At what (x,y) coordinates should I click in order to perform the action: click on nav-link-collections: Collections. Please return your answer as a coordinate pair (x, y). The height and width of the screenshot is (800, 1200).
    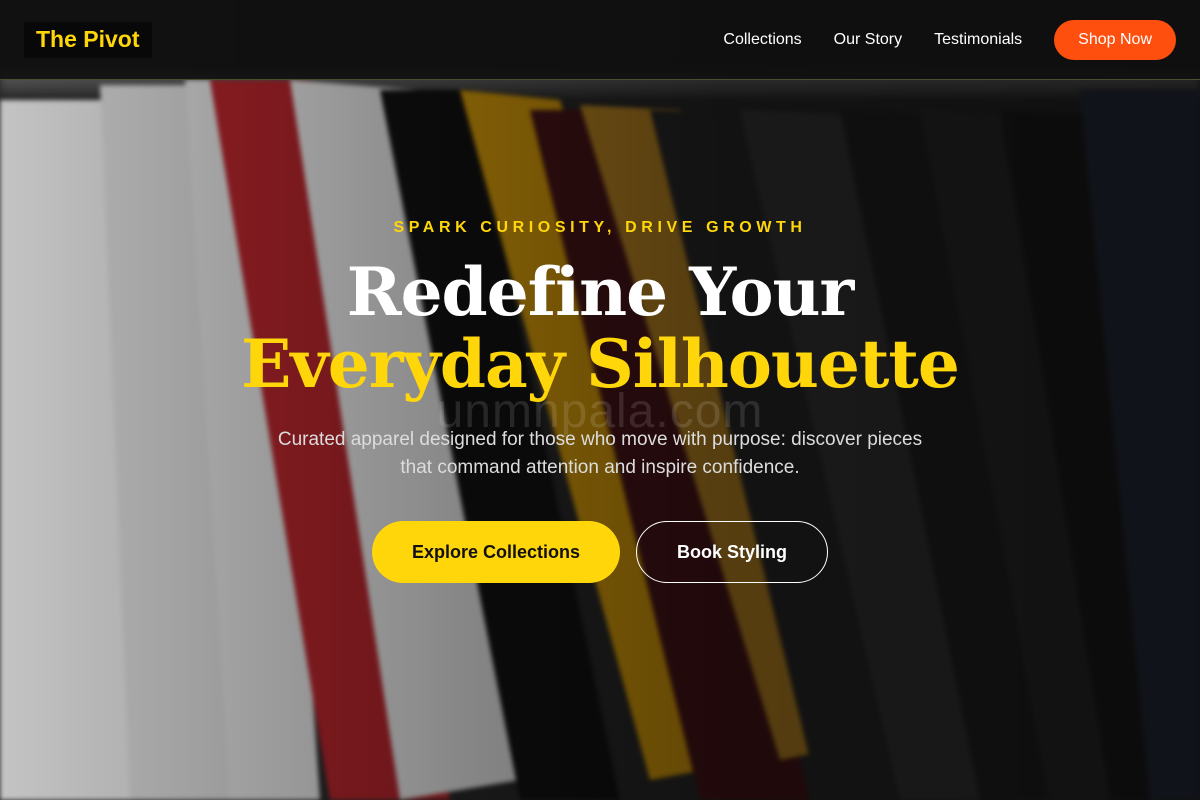
    Looking at the image, I should click on (762, 40).